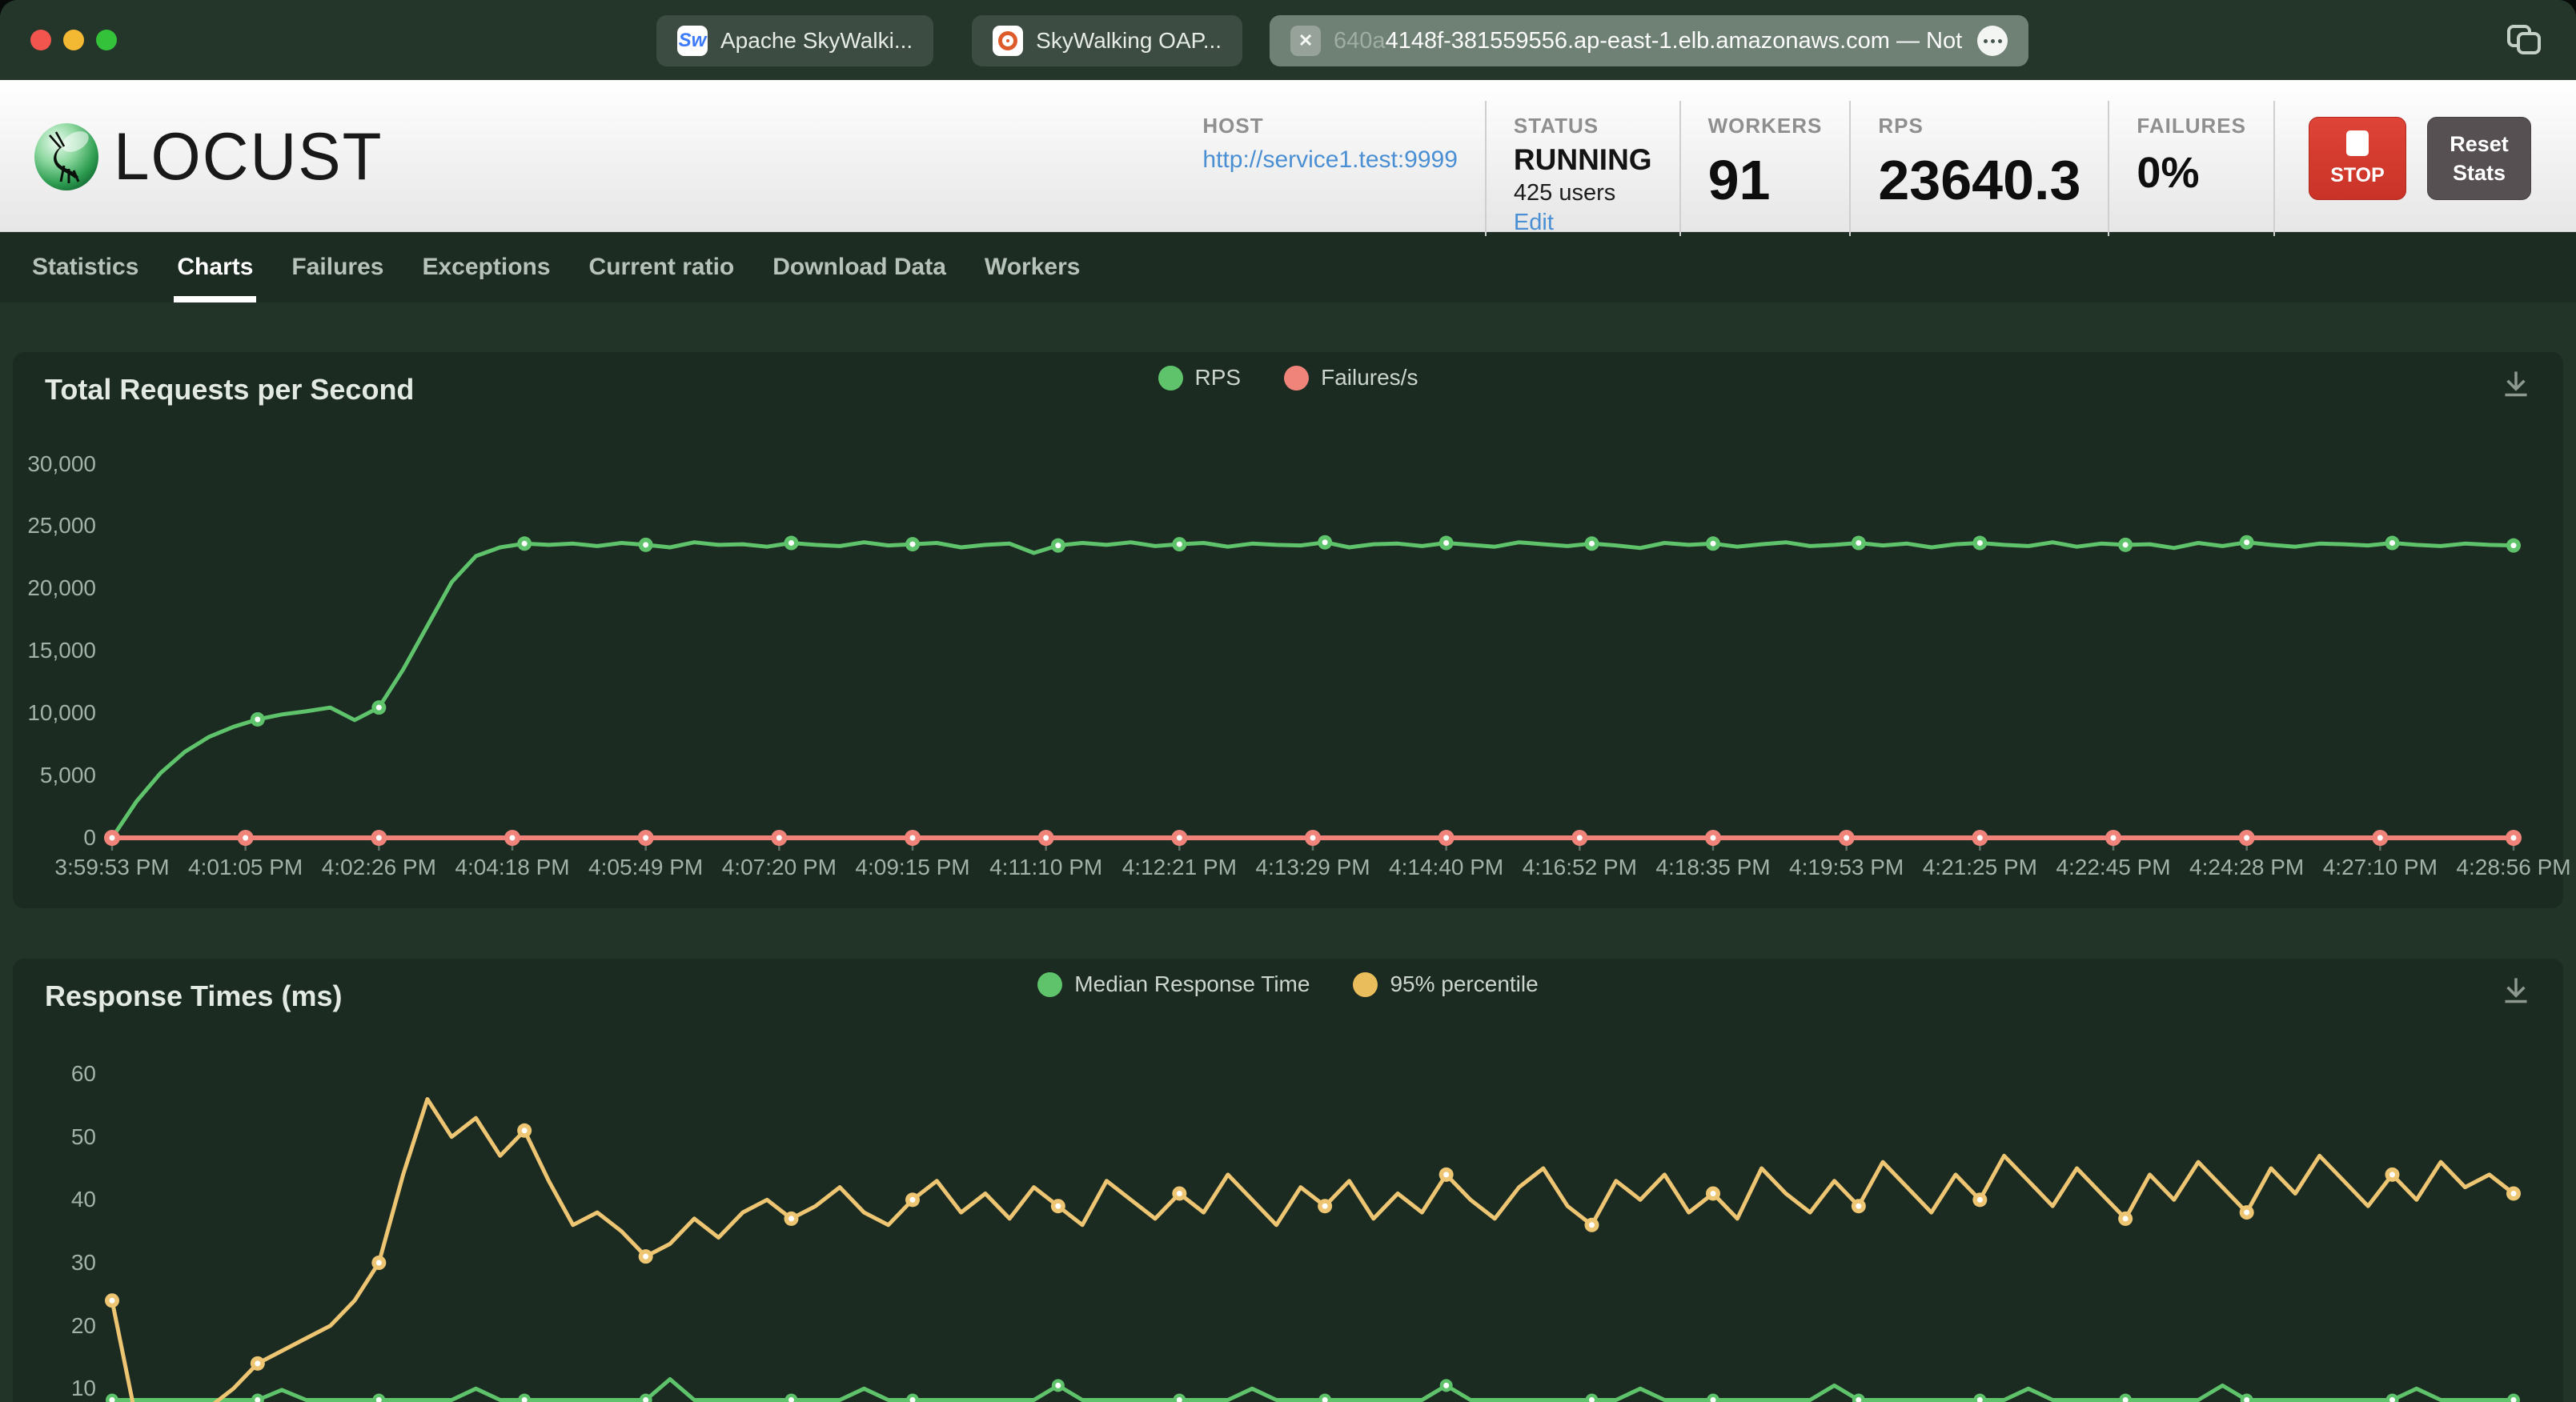  I want to click on workers-value: 91, so click(1739, 180).